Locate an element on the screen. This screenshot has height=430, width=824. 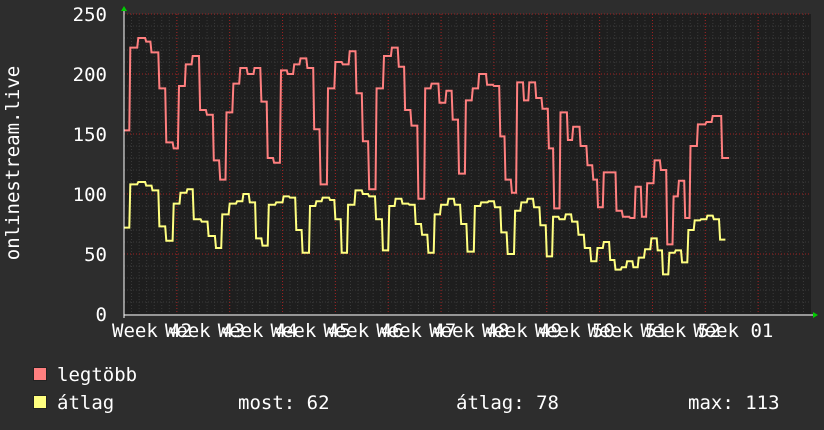
y-axis-arrow is located at coordinates (124, 8).